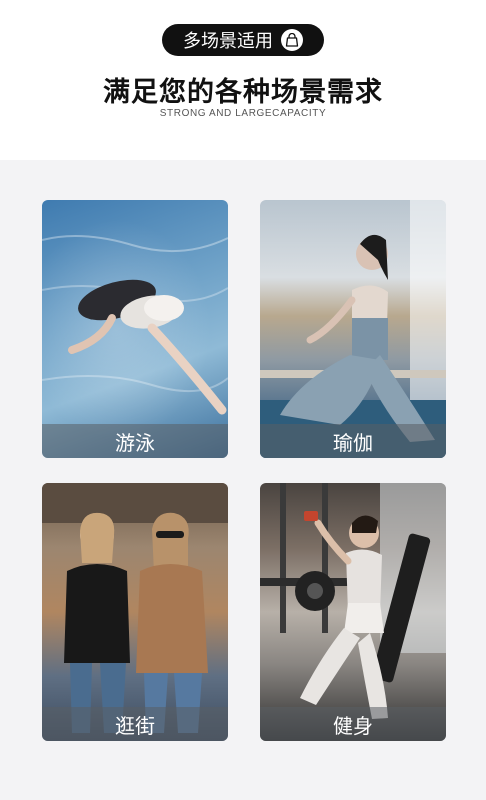 This screenshot has width=486, height=800. I want to click on scene-card-shopping: 逛街, so click(135, 612).